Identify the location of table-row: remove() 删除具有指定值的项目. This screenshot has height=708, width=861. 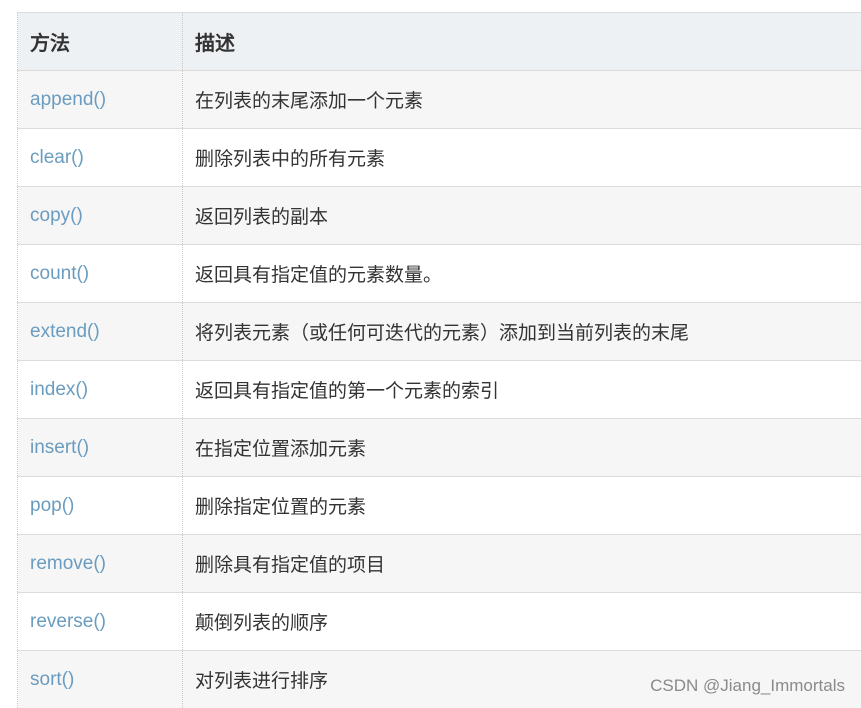
(439, 563).